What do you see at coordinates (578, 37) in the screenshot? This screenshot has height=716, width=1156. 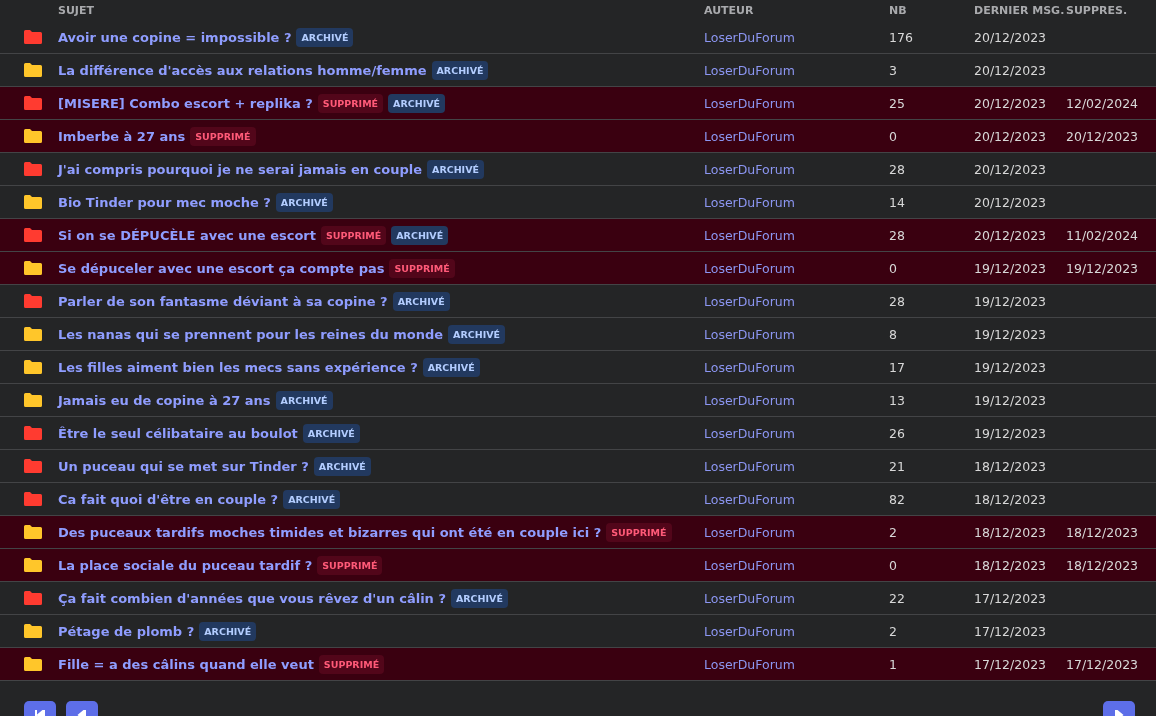 I see `topic-row: Avoir une copine = impossible ? ARCHIVÉ LoserDuForum 176 20/12/2023` at bounding box center [578, 37].